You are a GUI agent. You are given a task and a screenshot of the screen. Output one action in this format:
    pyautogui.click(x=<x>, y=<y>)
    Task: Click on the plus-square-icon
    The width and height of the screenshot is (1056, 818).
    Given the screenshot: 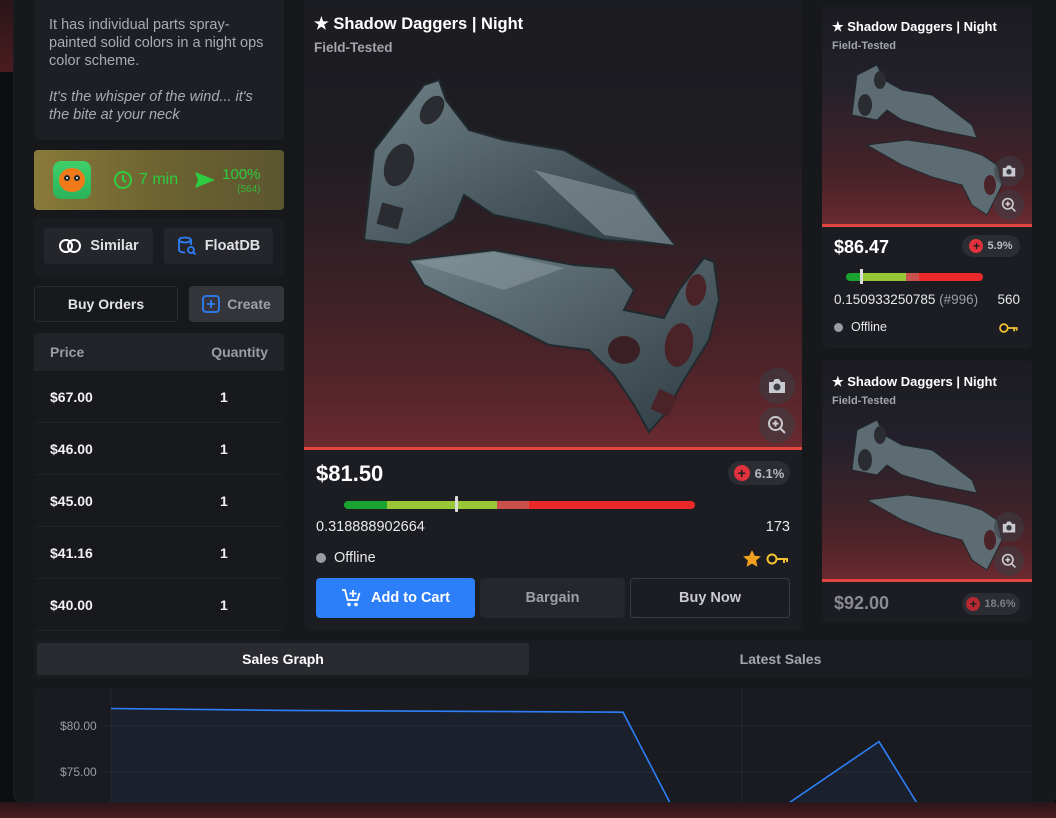 What is the action you would take?
    pyautogui.click(x=211, y=304)
    